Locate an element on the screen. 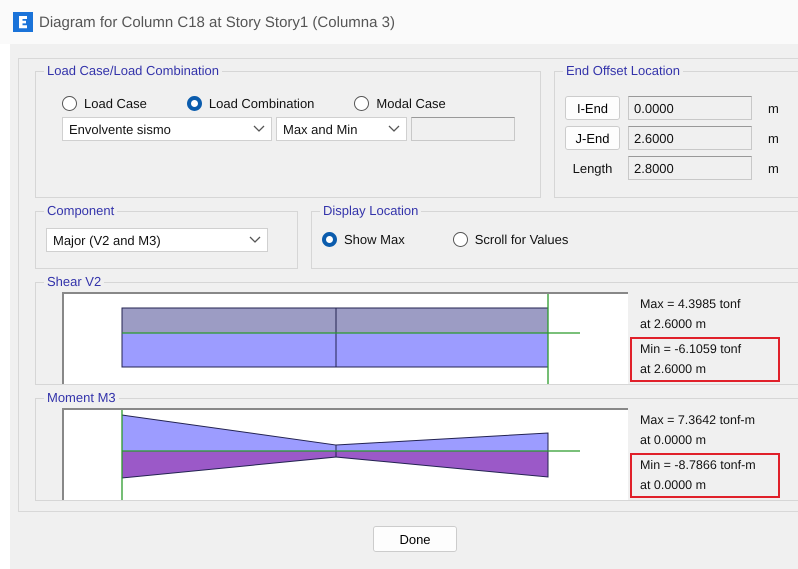 The height and width of the screenshot is (569, 798). radio-option: Load Case is located at coordinates (104, 103).